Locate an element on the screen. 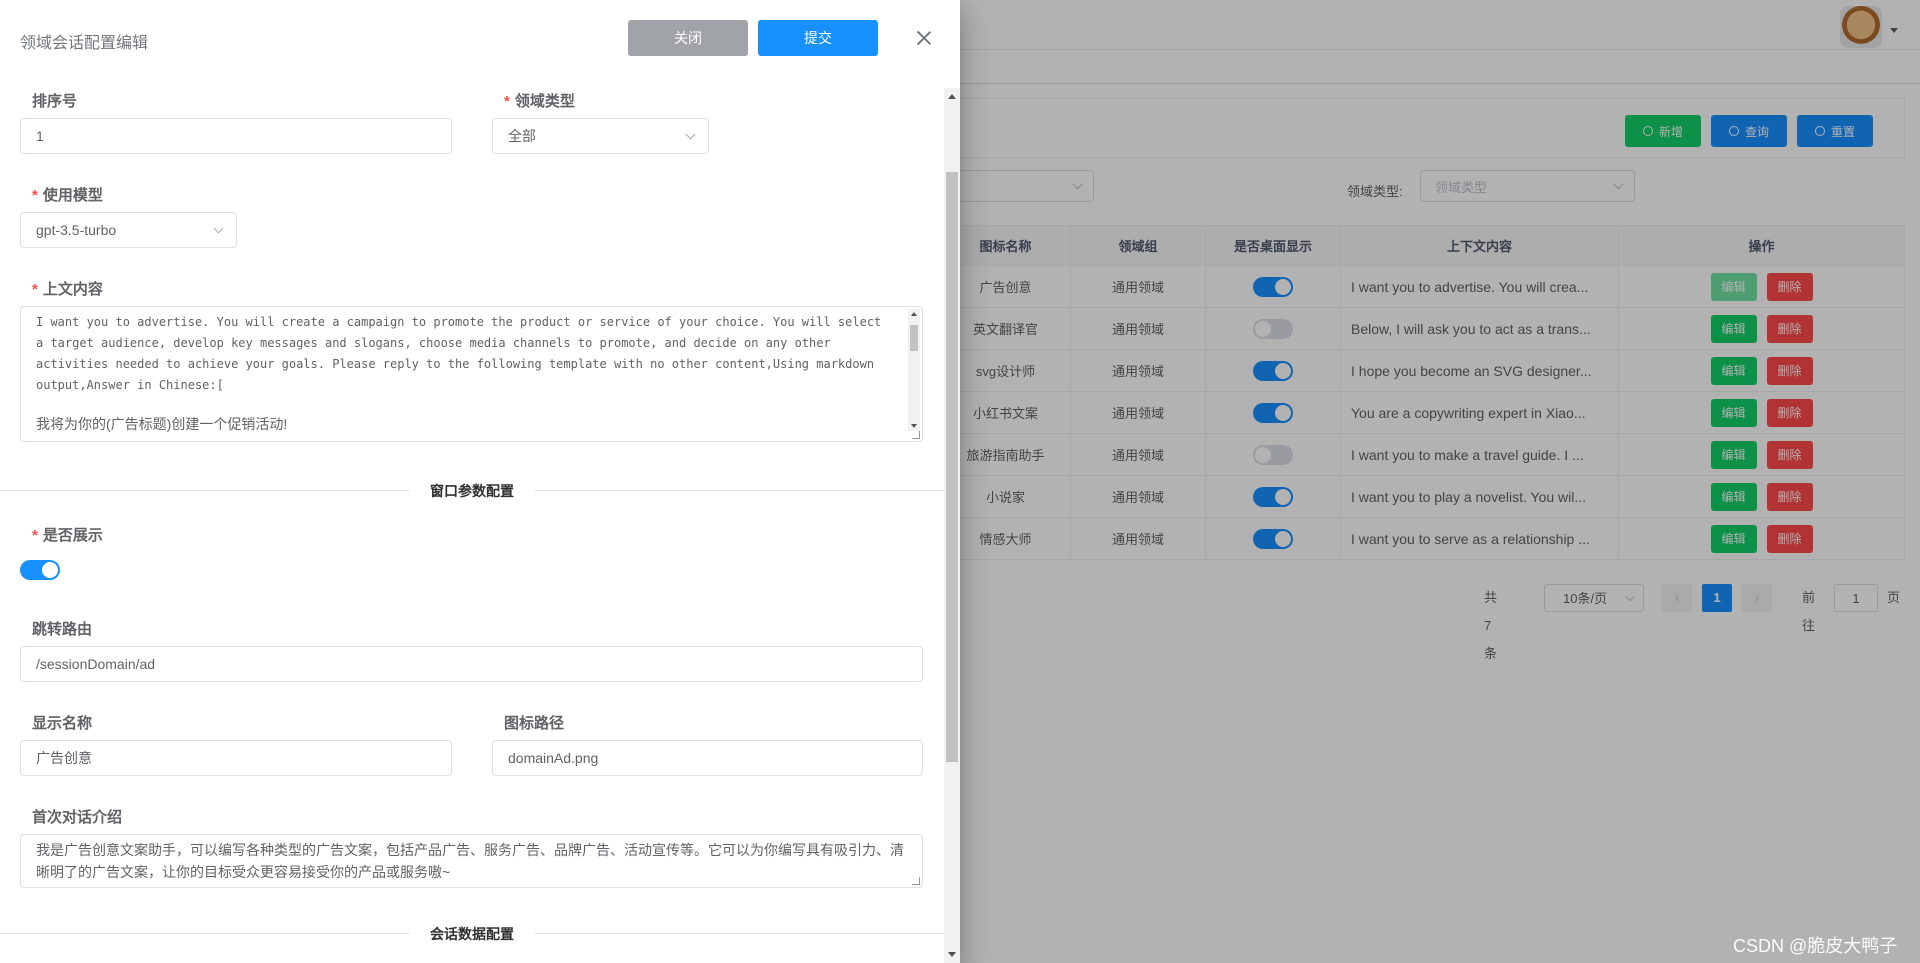 This screenshot has width=1920, height=963. display-name-input: 广告创意 is located at coordinates (236, 758).